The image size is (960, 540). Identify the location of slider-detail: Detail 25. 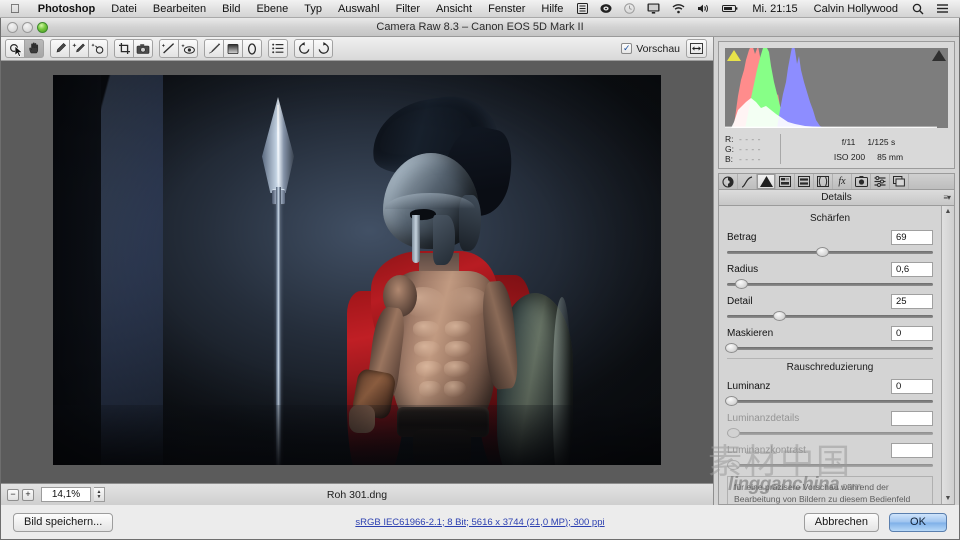
(830, 307).